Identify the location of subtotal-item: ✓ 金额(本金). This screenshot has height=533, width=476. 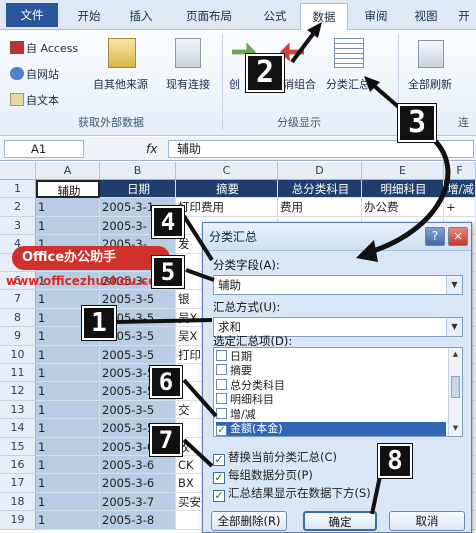
(331, 429).